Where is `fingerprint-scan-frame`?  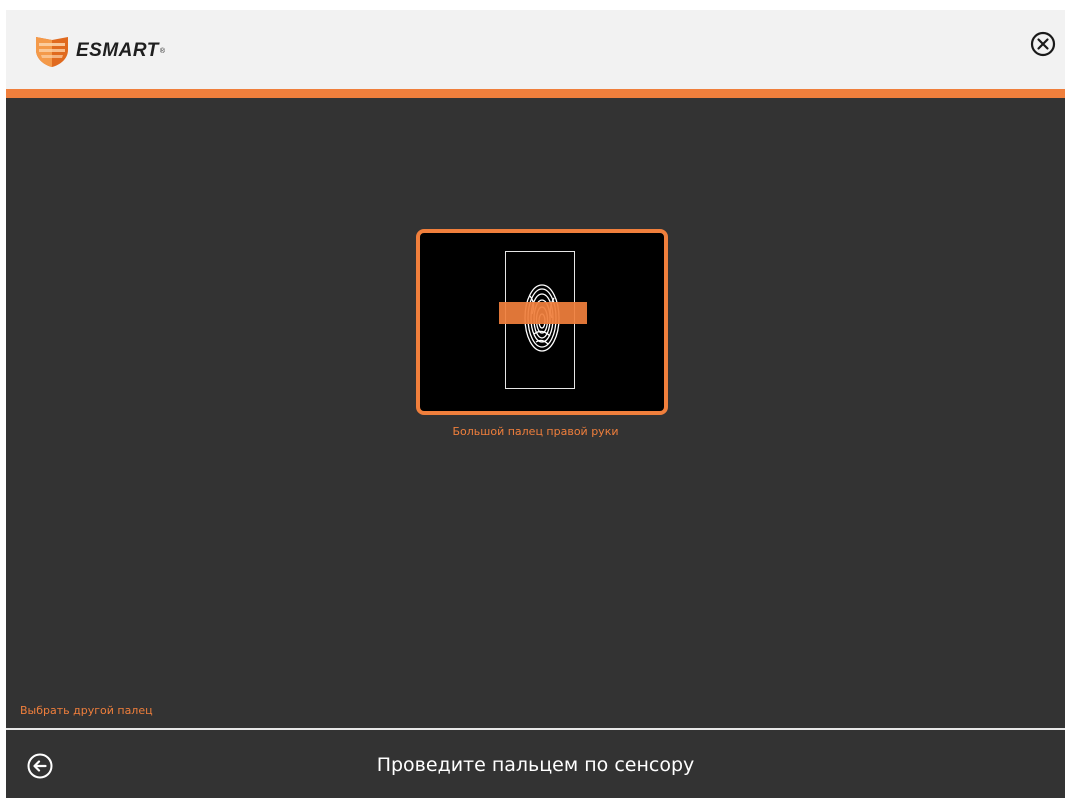
fingerprint-scan-frame is located at coordinates (542, 322).